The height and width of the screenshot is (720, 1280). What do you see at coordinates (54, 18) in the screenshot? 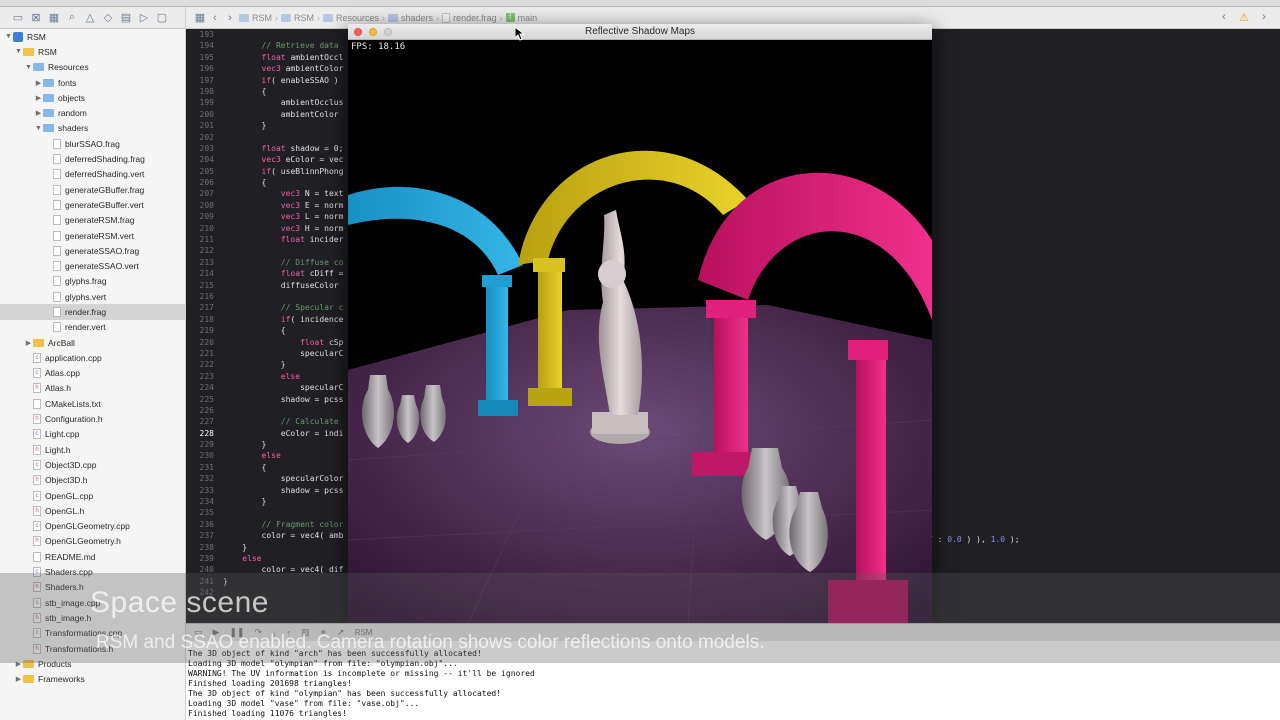
I see `symbol-navigator-icon: ▦` at bounding box center [54, 18].